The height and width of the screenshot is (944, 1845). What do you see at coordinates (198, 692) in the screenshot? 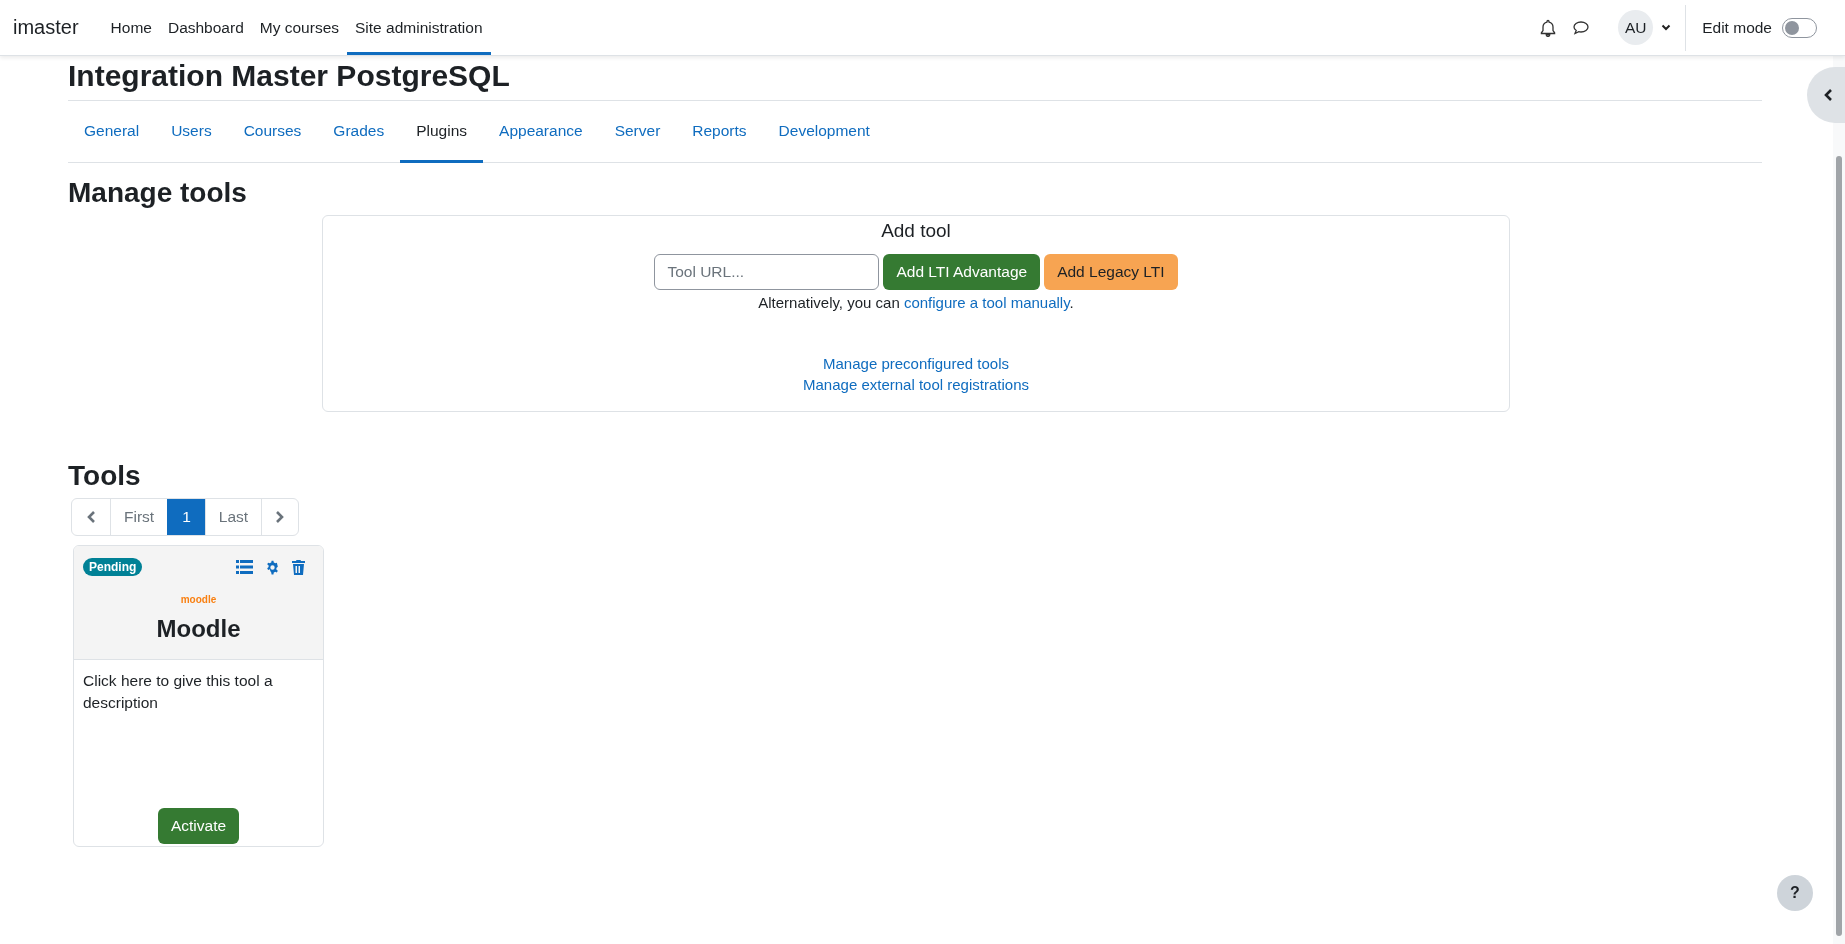
I see `tool-description: Click here to give this tool a description` at bounding box center [198, 692].